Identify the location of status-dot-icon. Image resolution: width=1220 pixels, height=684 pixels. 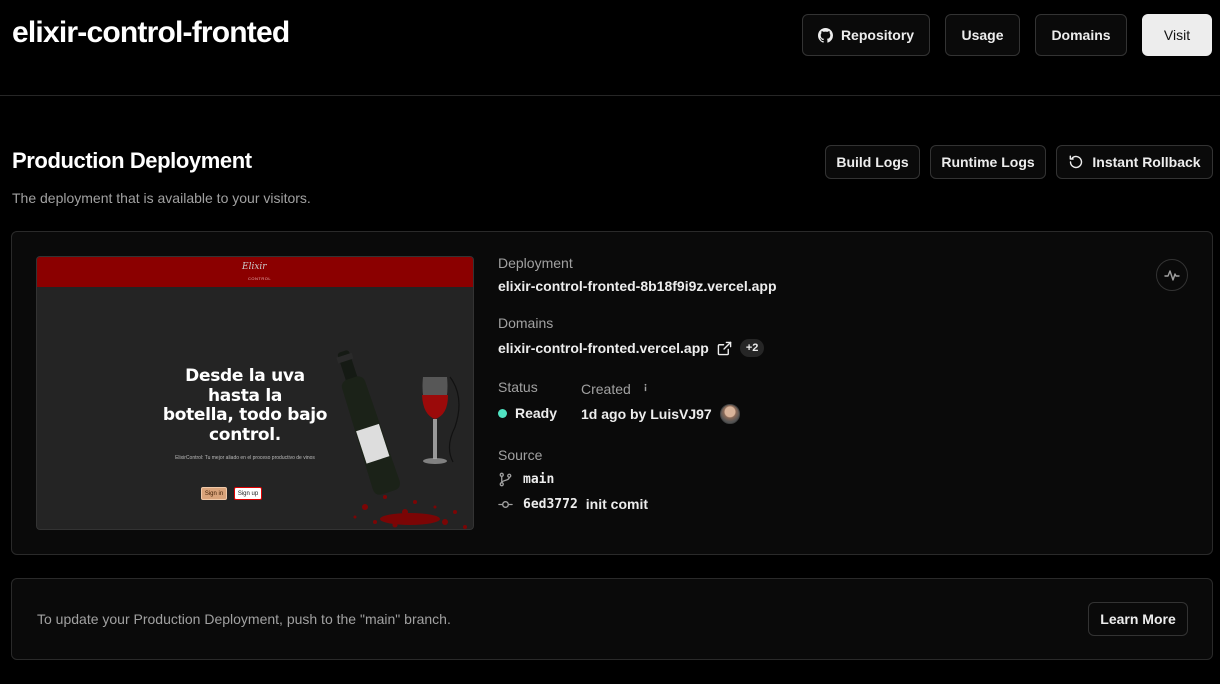
(502, 413).